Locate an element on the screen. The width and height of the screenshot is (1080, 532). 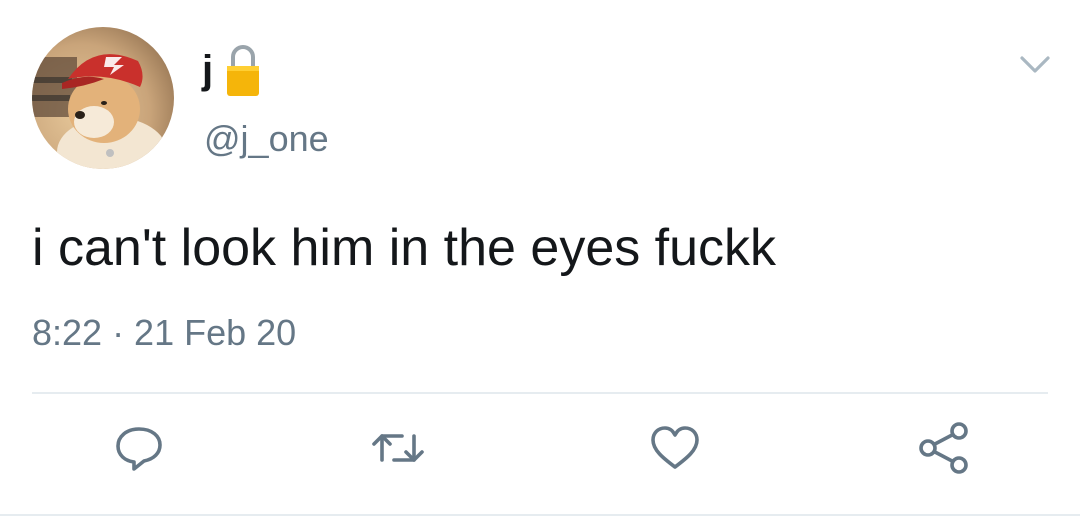
reply-icon is located at coordinates (139, 450).